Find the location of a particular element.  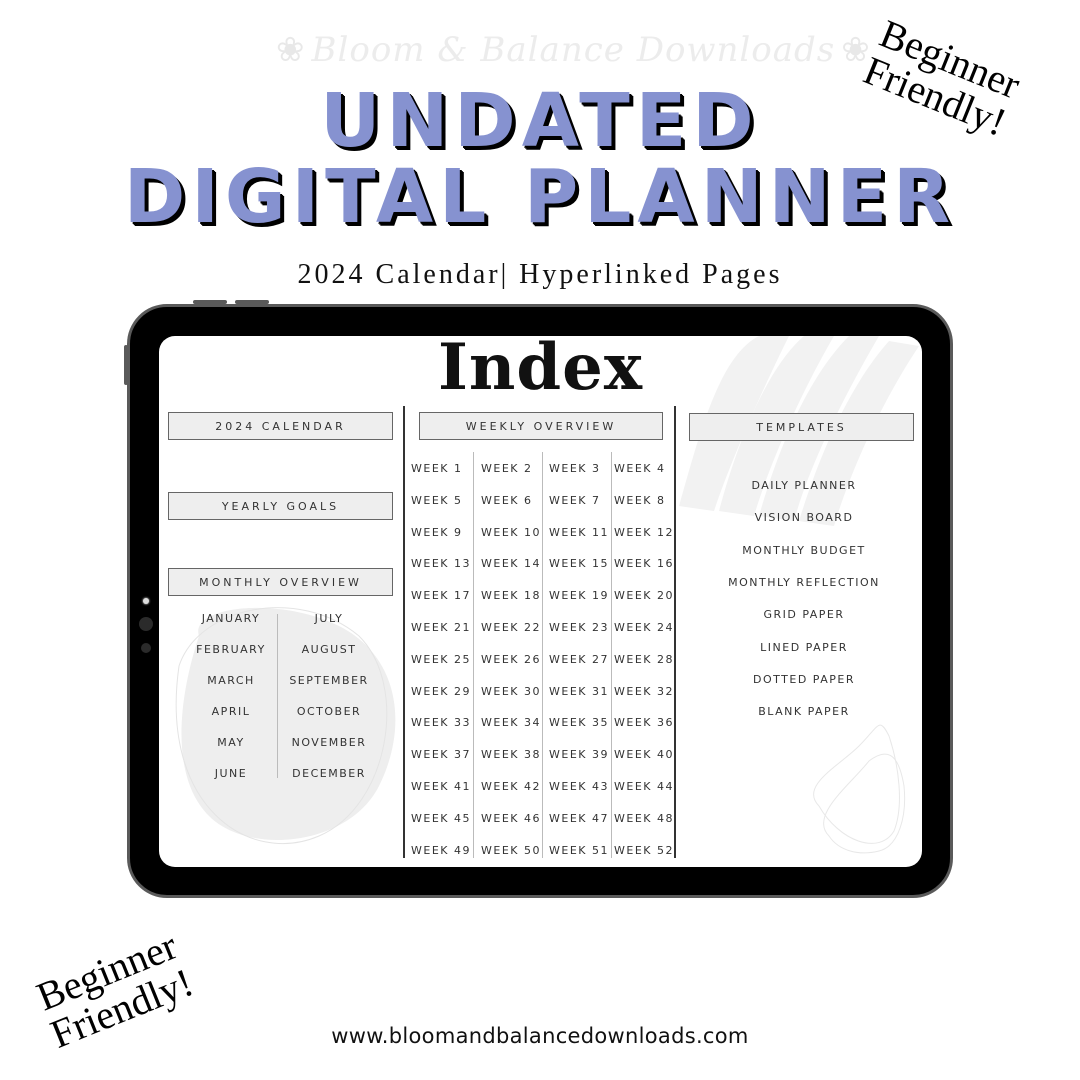

month-link: FEBRUARY is located at coordinates (231, 649).